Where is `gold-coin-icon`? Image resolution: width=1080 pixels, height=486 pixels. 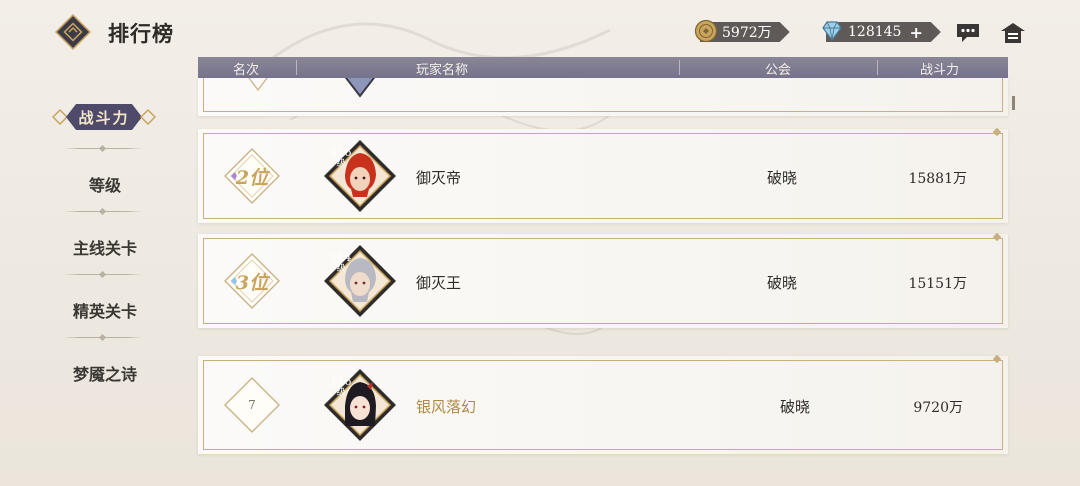
gold-coin-icon is located at coordinates (706, 31).